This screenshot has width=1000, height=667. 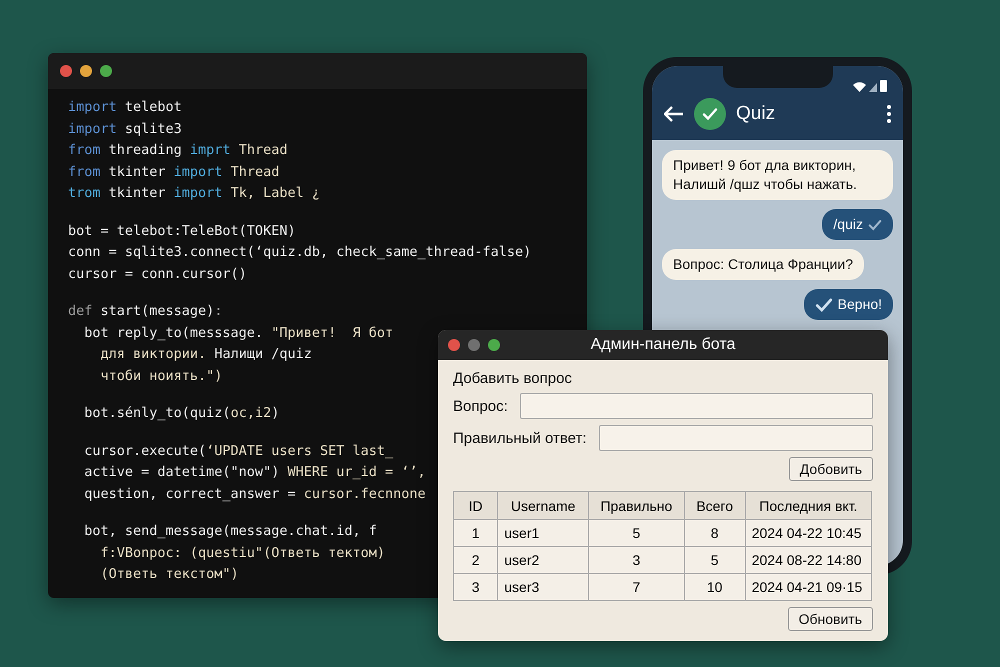 I want to click on code-line: bot reply_to(messsage. "Привет! Я бот, so click(x=238, y=333).